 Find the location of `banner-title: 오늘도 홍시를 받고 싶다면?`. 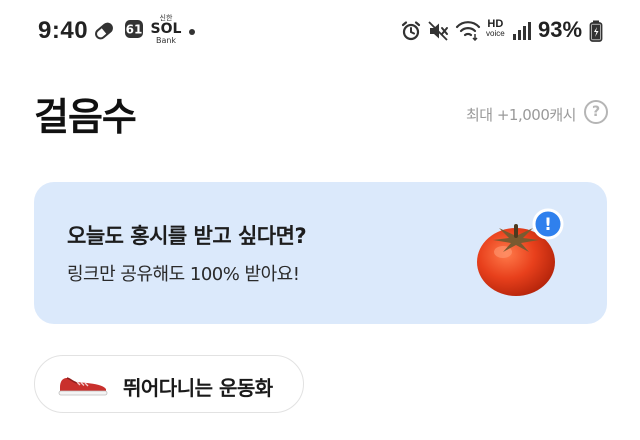

banner-title: 오늘도 홍시를 받고 싶다면? is located at coordinates (187, 236).